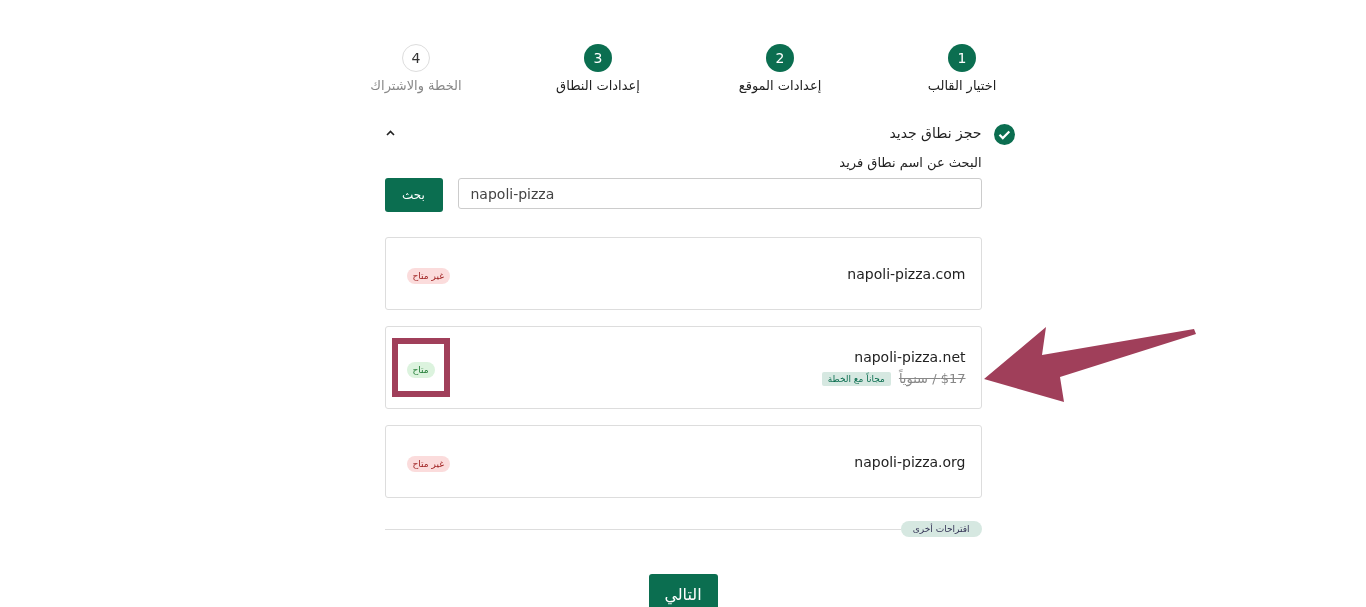  What do you see at coordinates (941, 529) in the screenshot?
I see `suggestions-label: اقتراحات أخرى` at bounding box center [941, 529].